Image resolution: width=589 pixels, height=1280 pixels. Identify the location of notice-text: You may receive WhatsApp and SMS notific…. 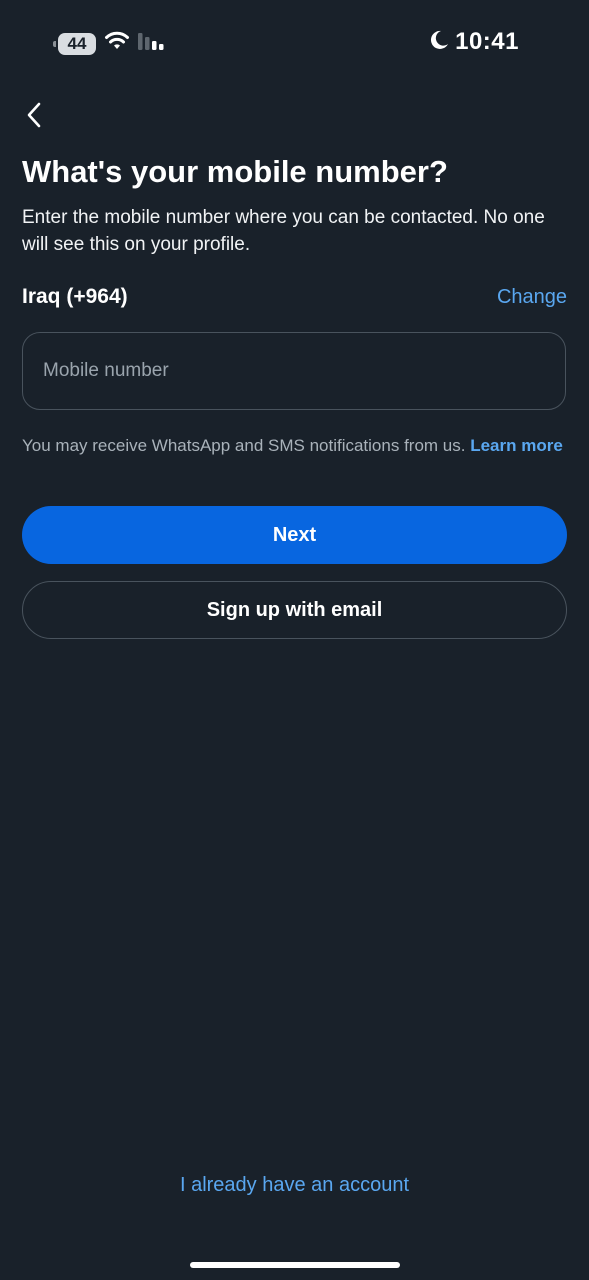
(244, 445).